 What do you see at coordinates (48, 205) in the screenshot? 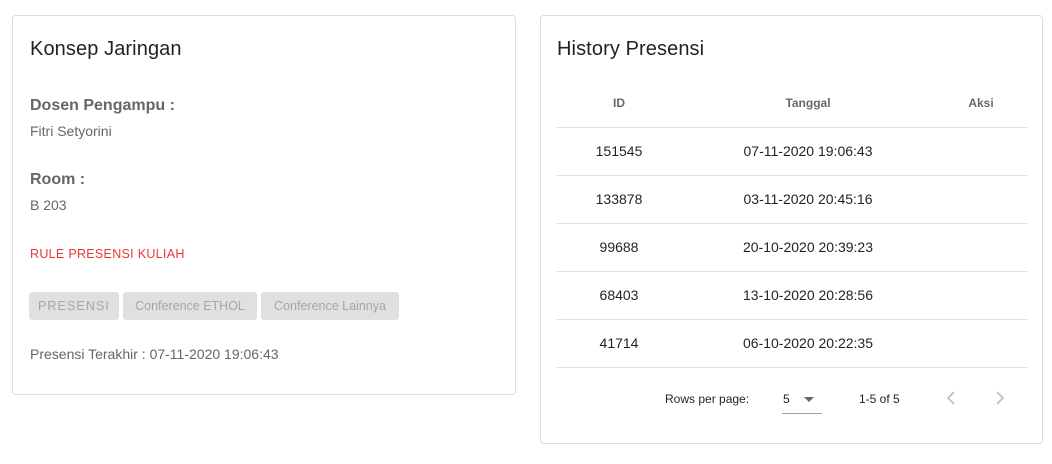
I see `room-value: B 203` at bounding box center [48, 205].